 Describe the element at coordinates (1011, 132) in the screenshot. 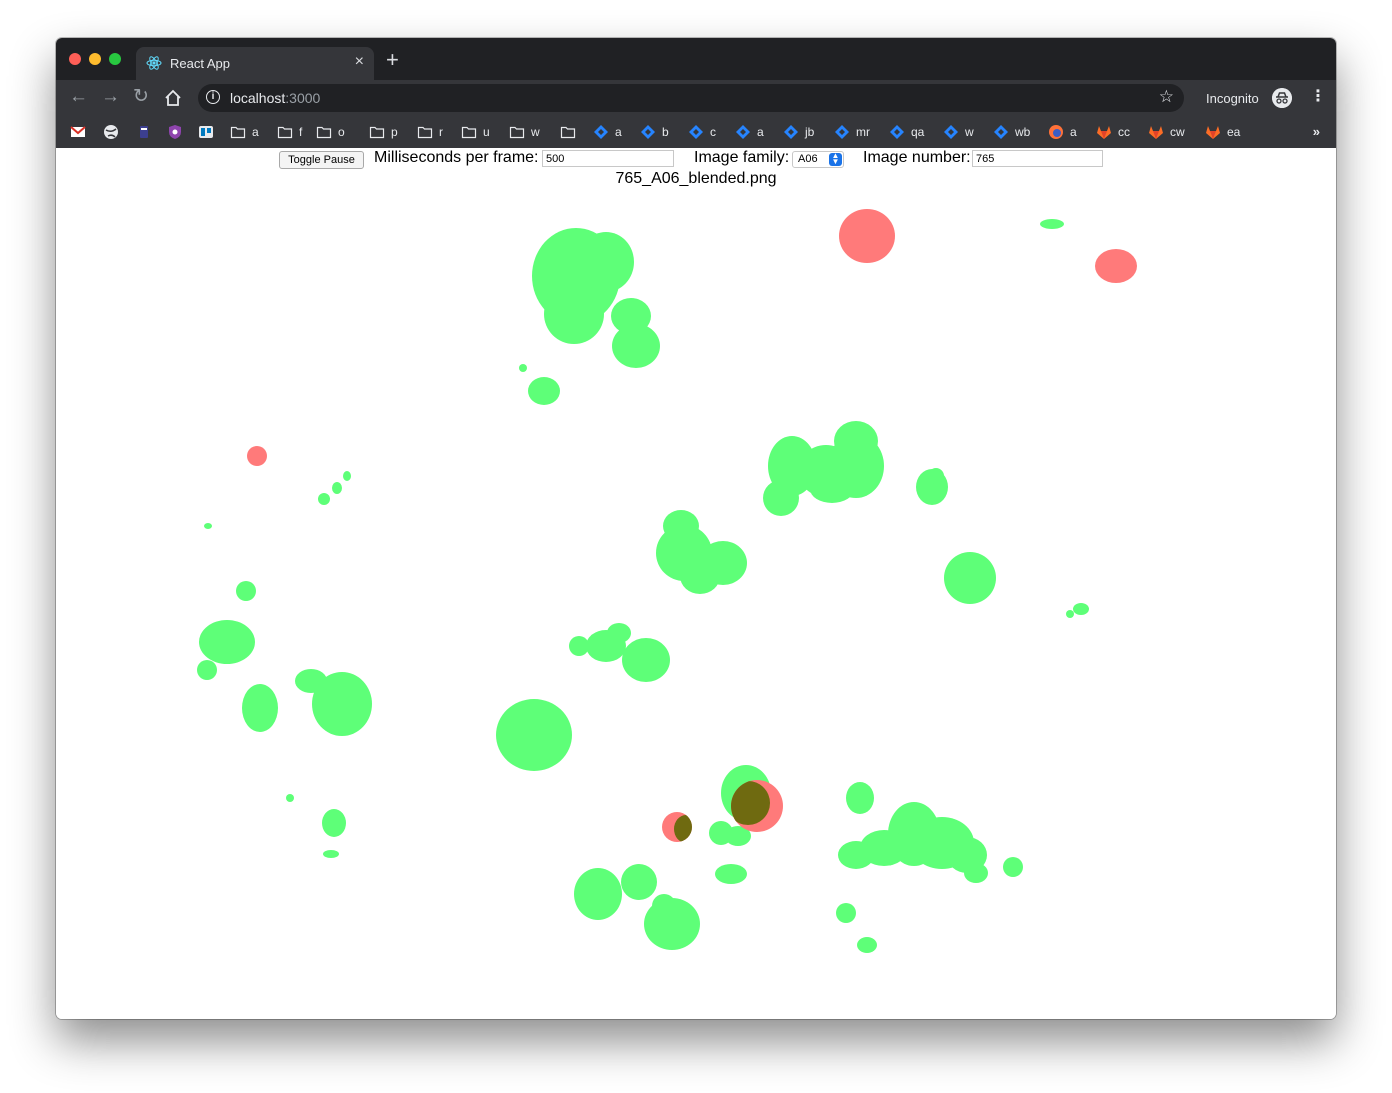

I see `bookmark-item: wb` at that location.